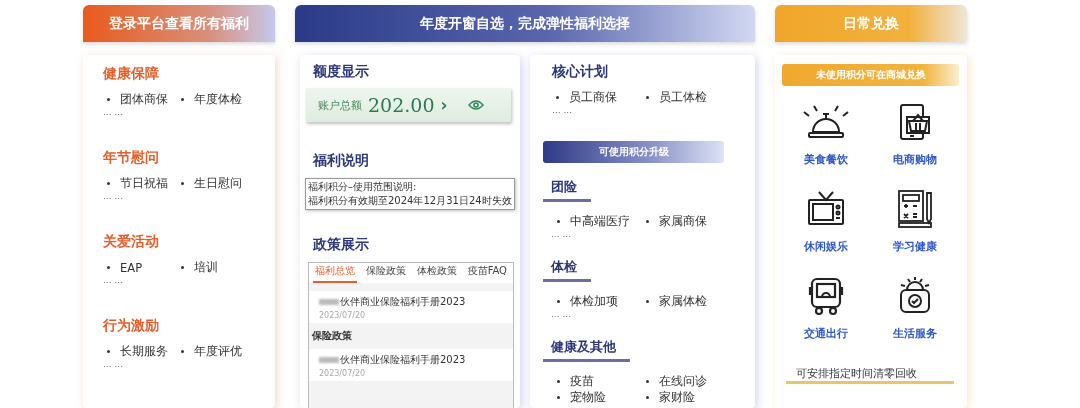 Image resolution: width=1080 pixels, height=408 pixels. I want to click on balance-label: 账户总额, so click(340, 105).